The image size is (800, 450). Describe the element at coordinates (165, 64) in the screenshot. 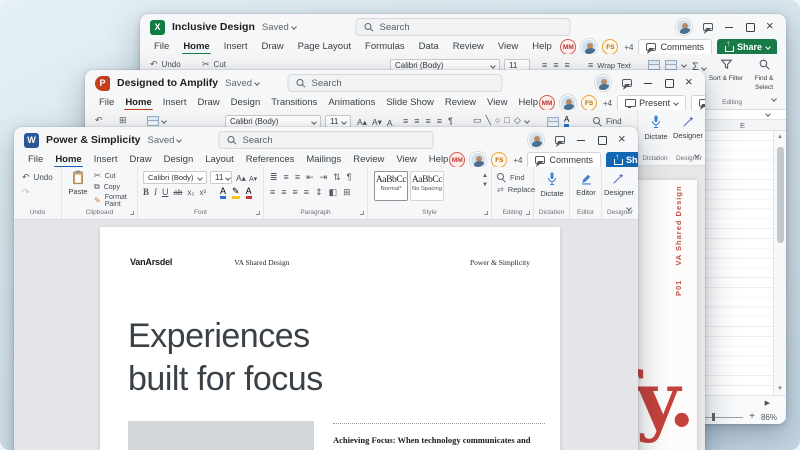

I see `excel-undo-button: ↶ Undo` at that location.